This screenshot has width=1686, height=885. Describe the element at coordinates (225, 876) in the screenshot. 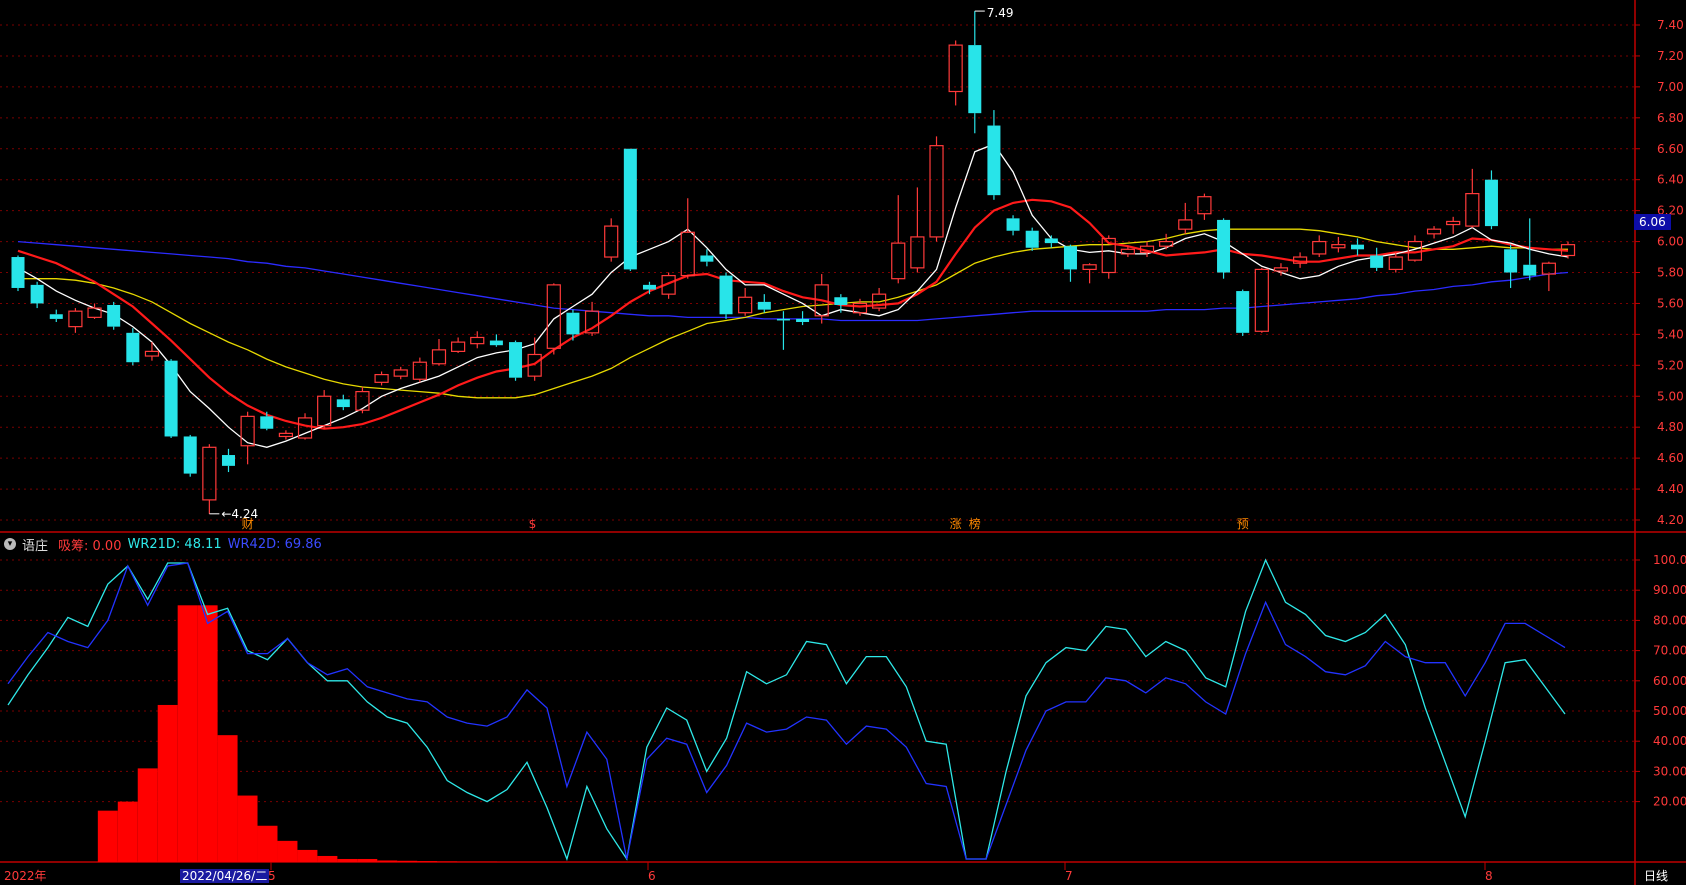

I see `selected-date: 2022/04/26/二` at that location.